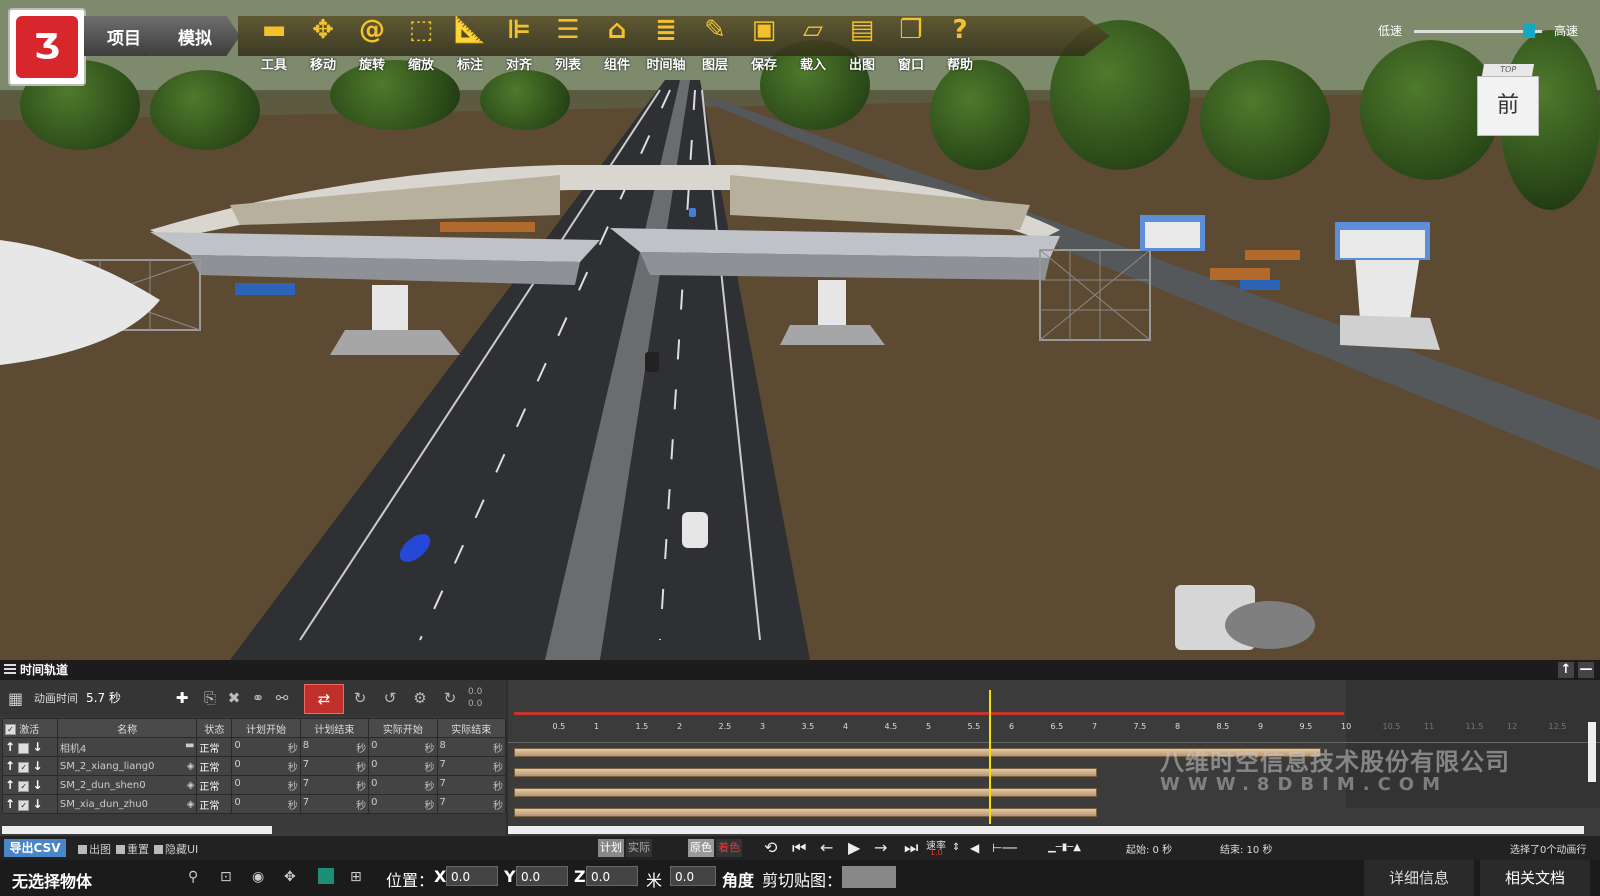 This screenshot has height=896, width=1600. What do you see at coordinates (356, 877) in the screenshot?
I see `bounding-box-icon: ⊞` at bounding box center [356, 877].